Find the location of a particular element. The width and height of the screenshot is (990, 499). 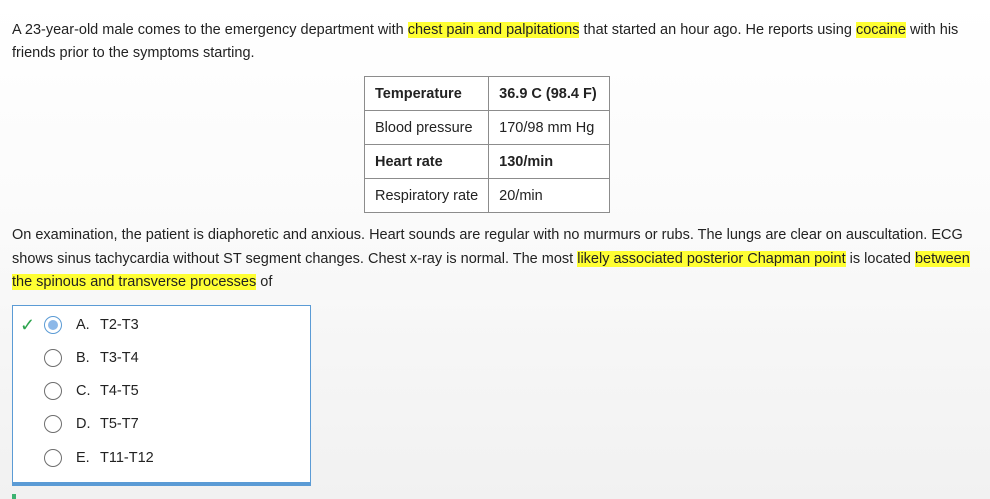

vitals-label: Blood pressure is located at coordinates (426, 127).